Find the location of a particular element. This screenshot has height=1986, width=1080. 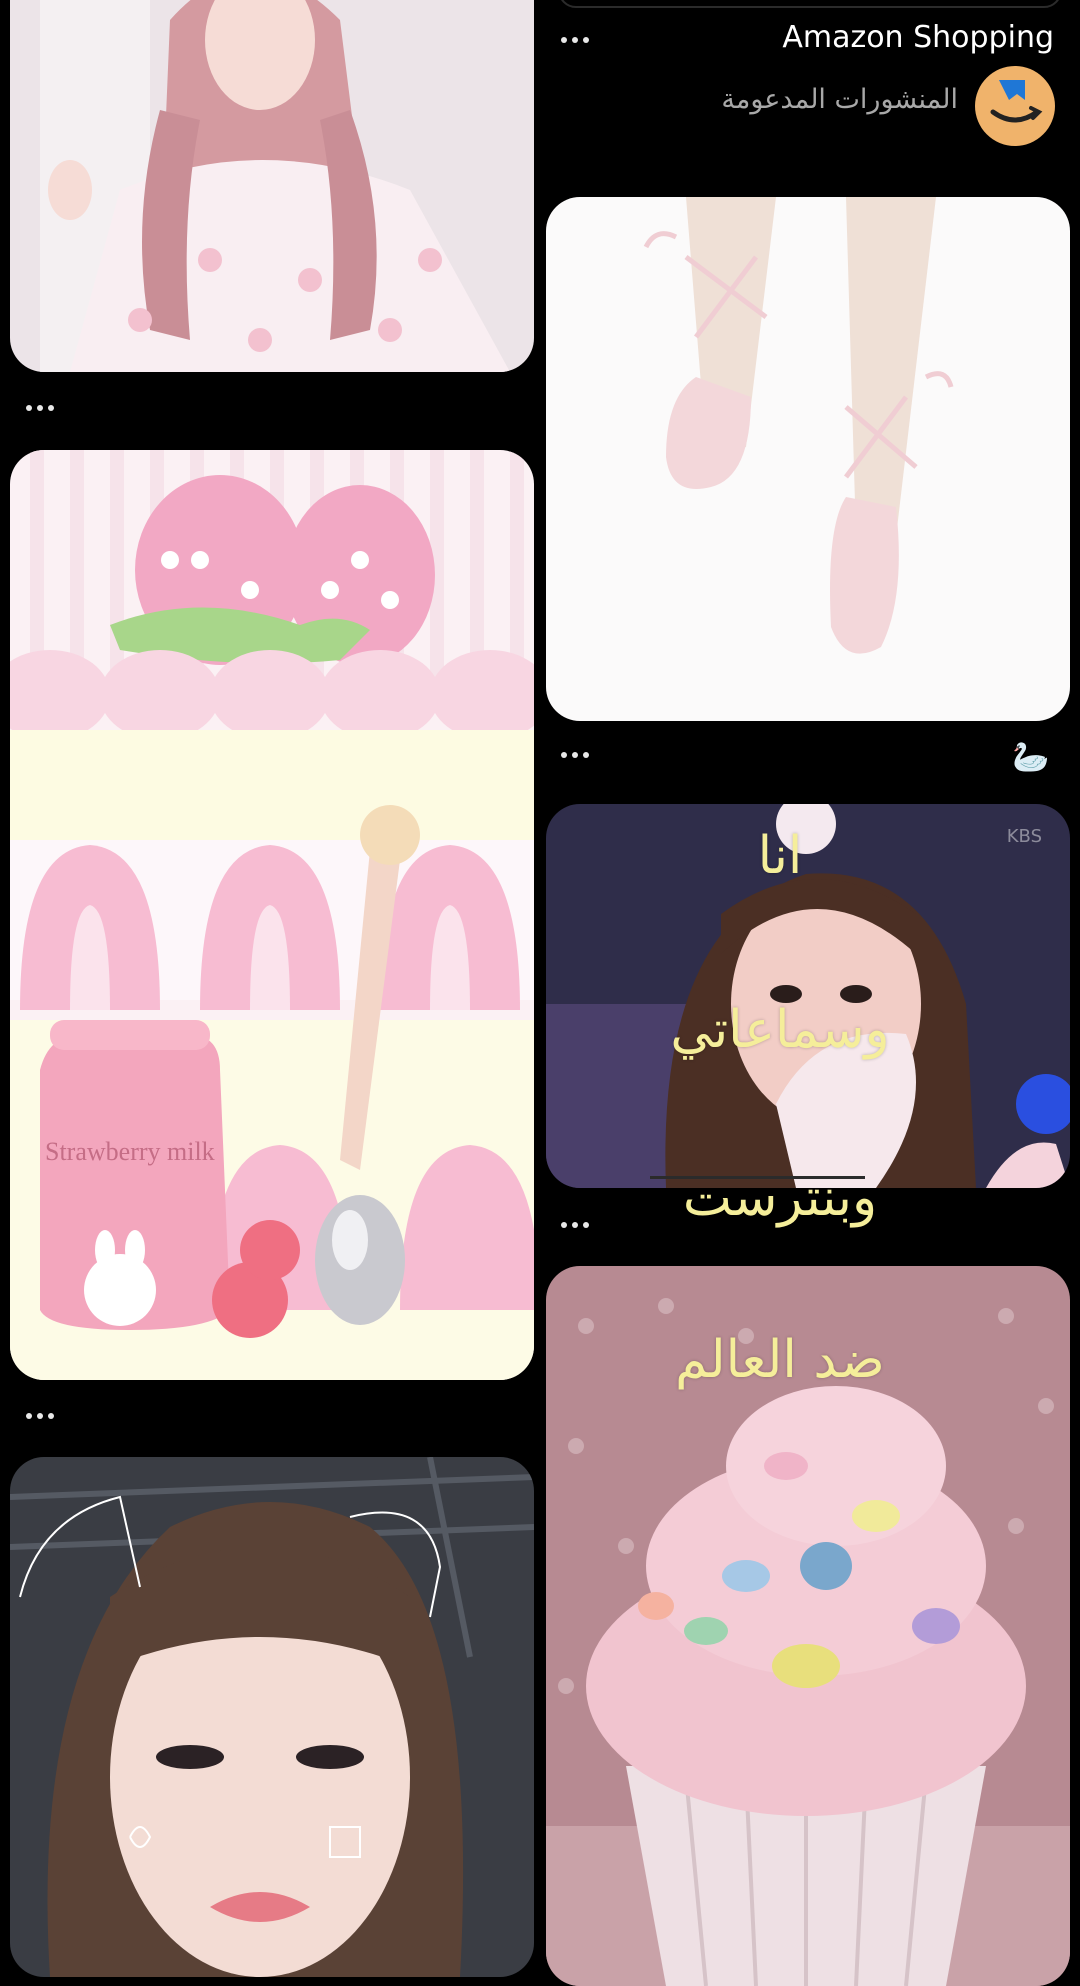

cat-face-girl-image is located at coordinates (272, 1717).